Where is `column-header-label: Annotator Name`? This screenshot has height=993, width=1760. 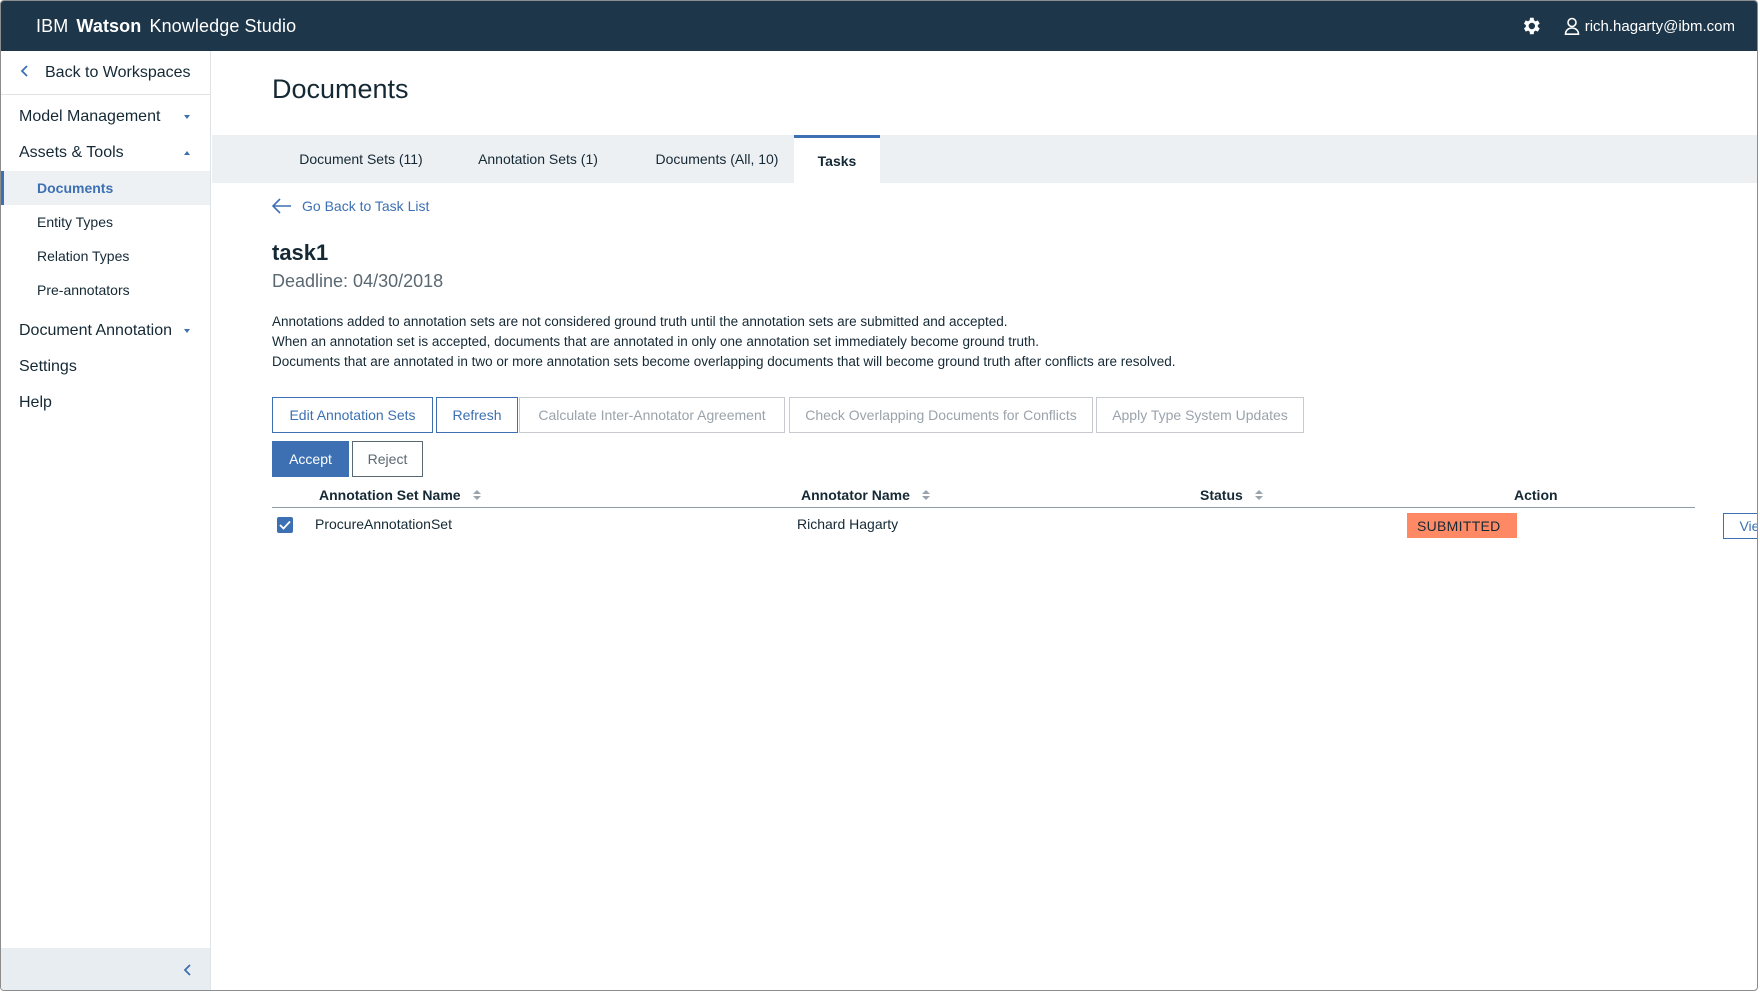 column-header-label: Annotator Name is located at coordinates (855, 495).